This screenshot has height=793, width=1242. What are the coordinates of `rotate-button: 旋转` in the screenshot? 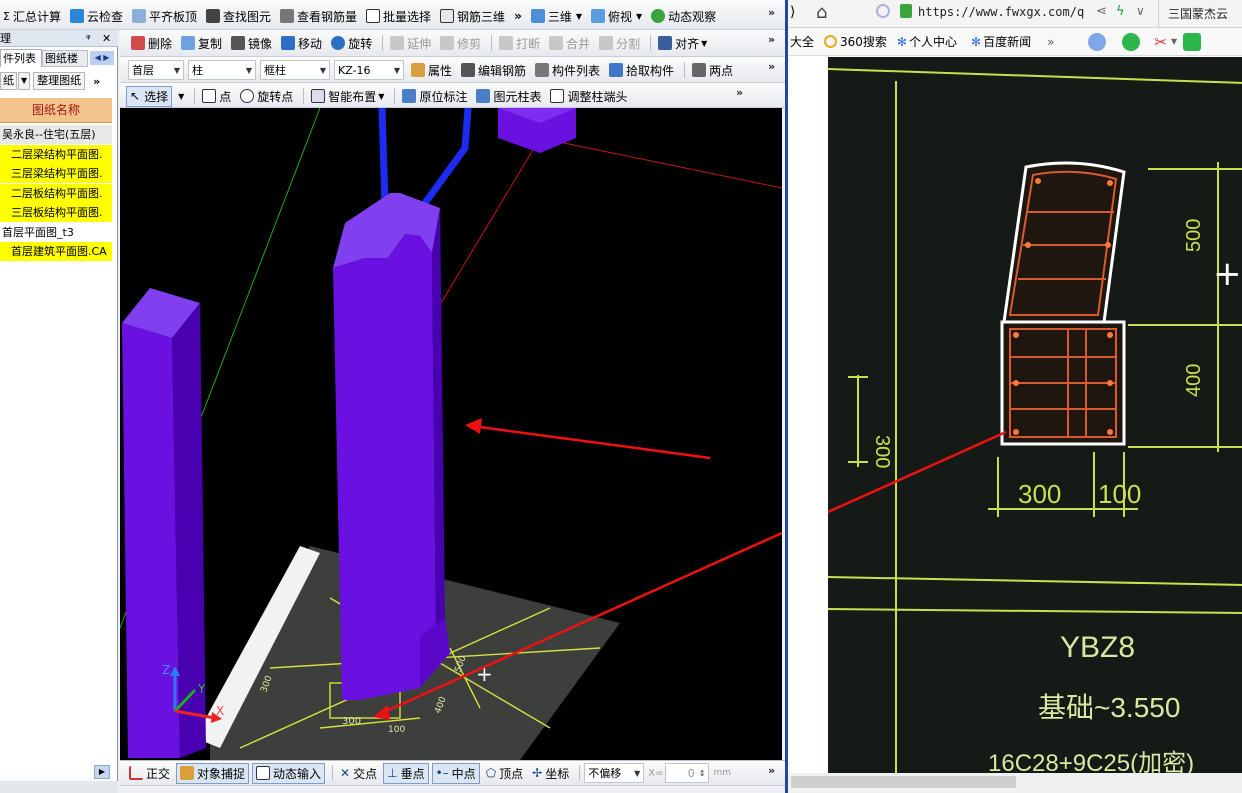 It's located at (351, 43).